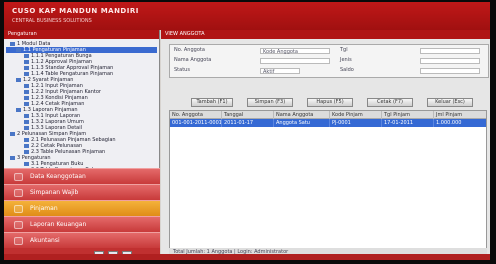  What do you see at coordinates (390, 102) in the screenshot?
I see `print-button: Cetak (F7)` at bounding box center [390, 102].